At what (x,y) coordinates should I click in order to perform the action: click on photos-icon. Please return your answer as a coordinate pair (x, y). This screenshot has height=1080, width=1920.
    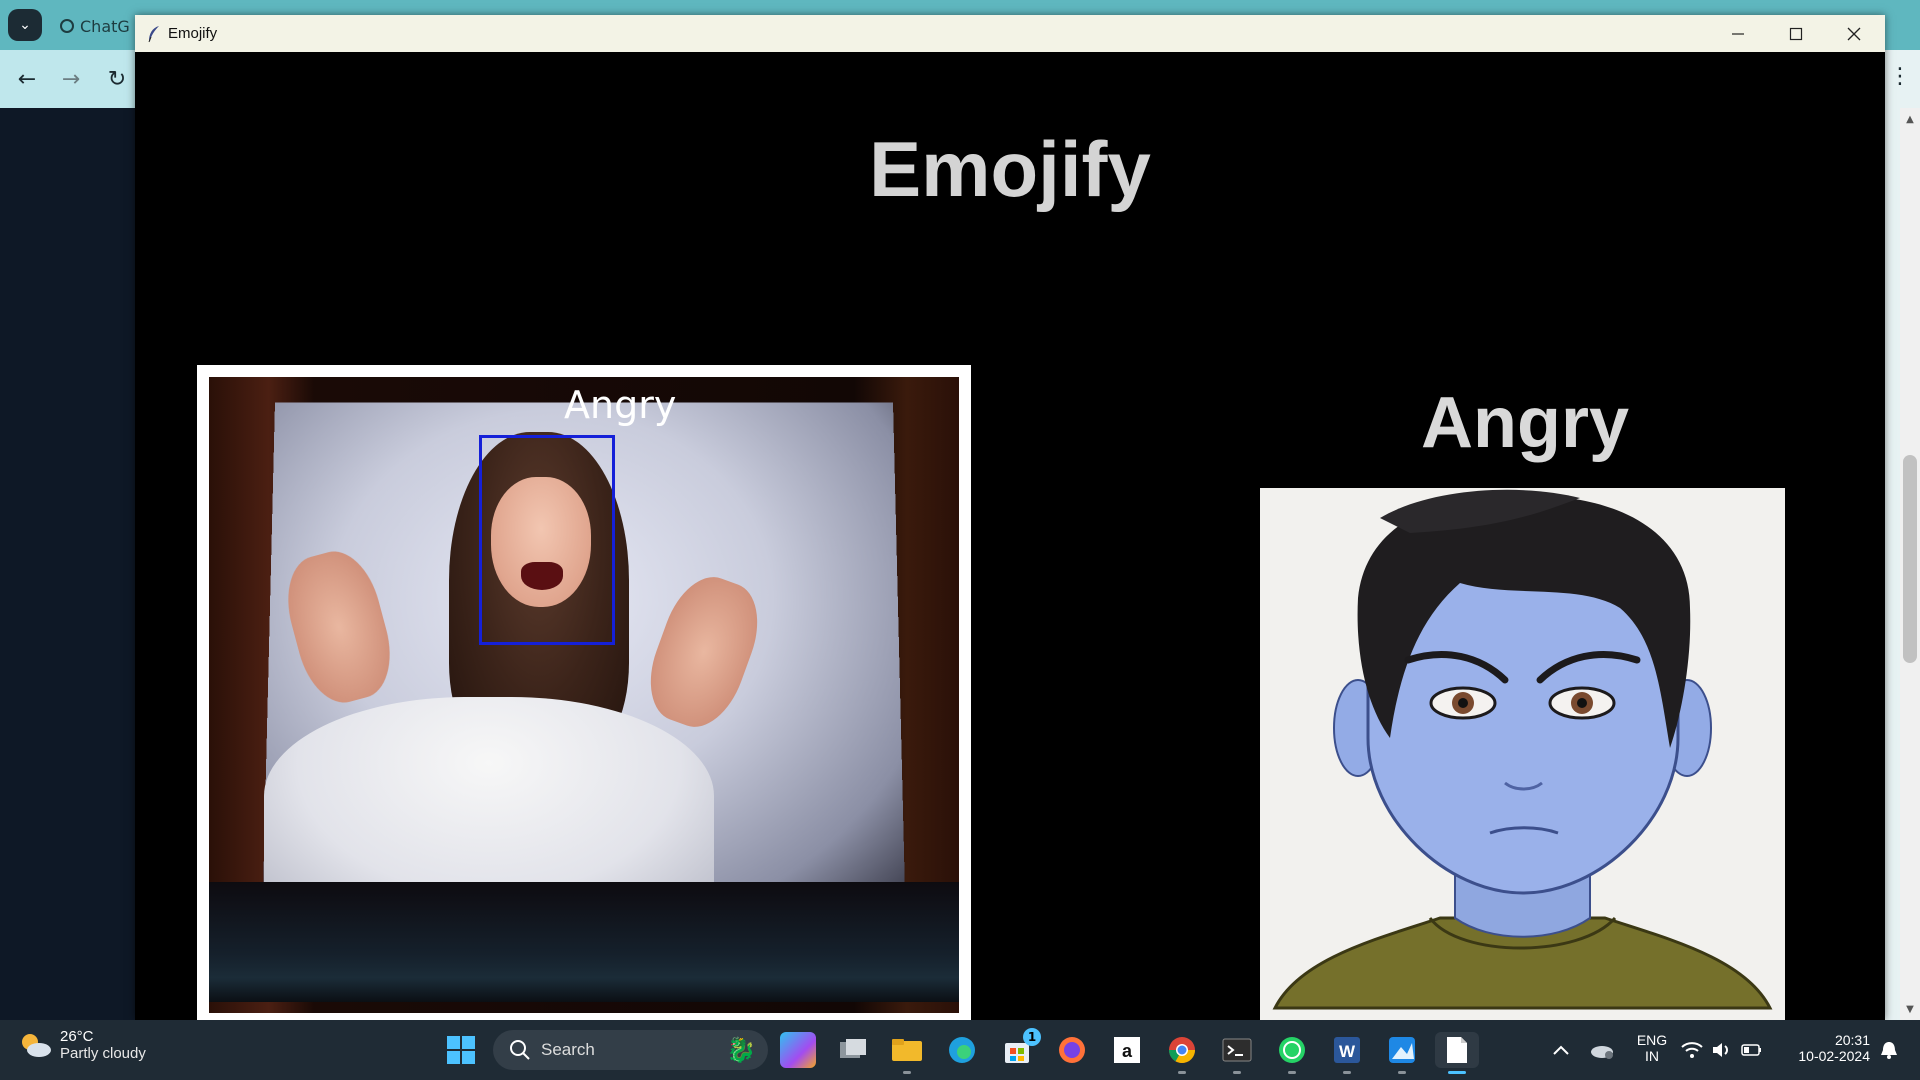
    Looking at the image, I should click on (1402, 1050).